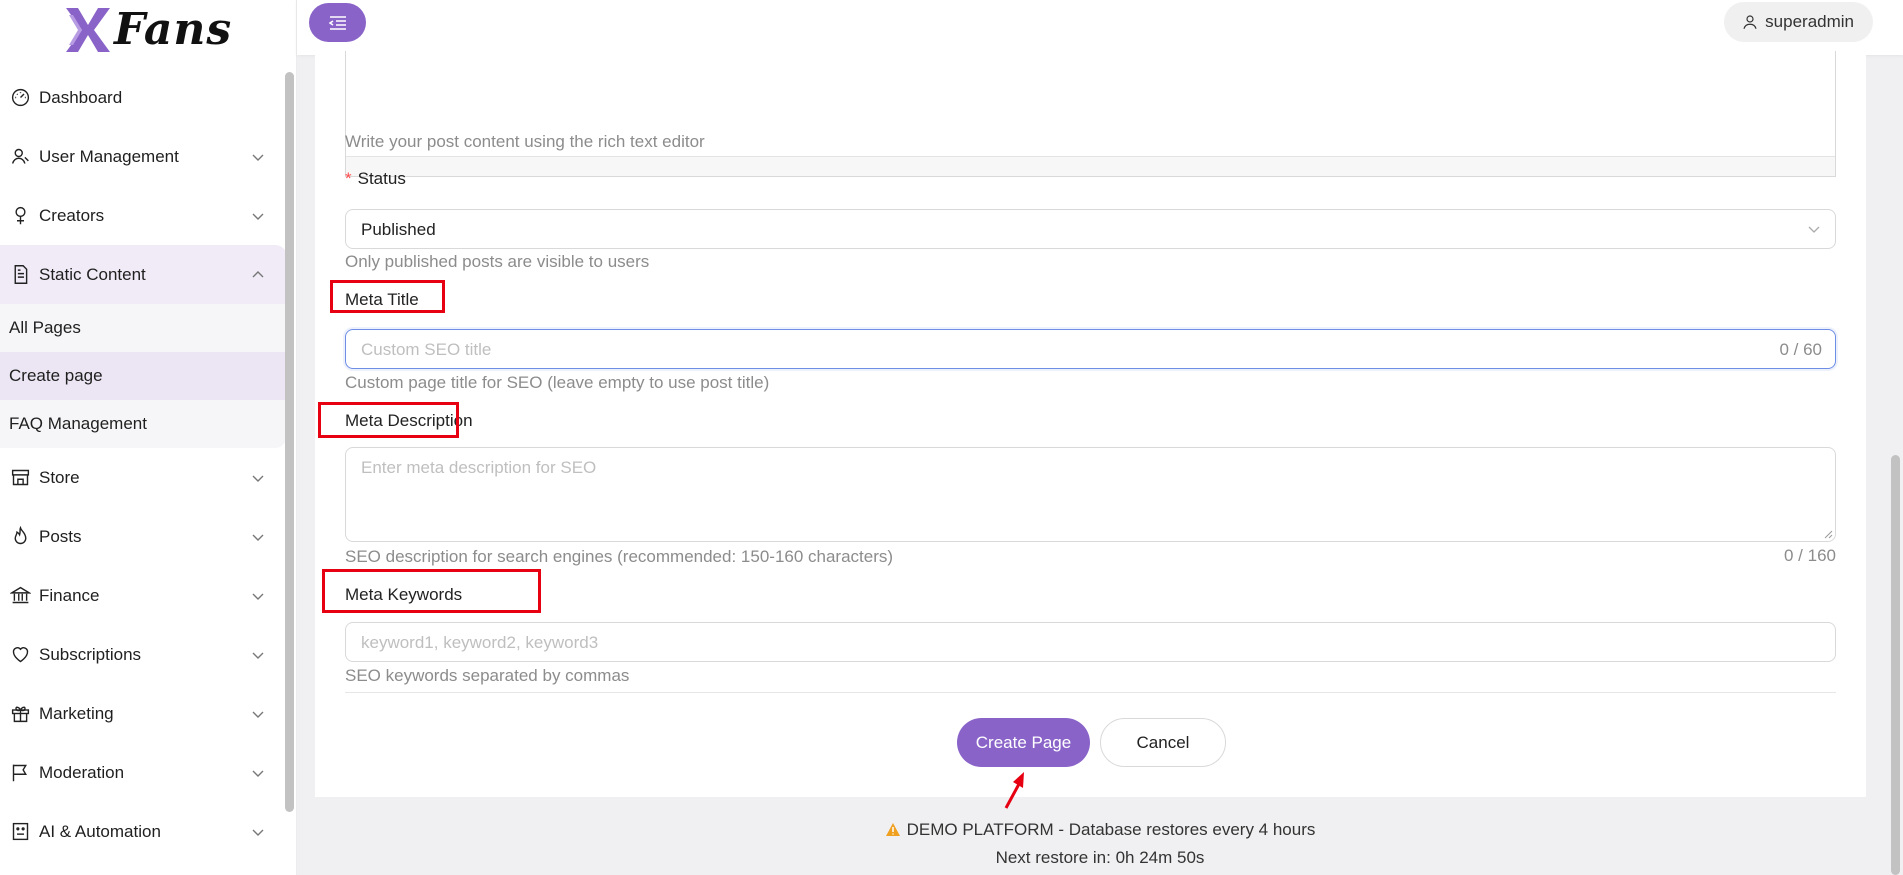 The width and height of the screenshot is (1903, 875). I want to click on meta-keywords-input: keyword1, keyword2, keyword3, so click(1090, 642).